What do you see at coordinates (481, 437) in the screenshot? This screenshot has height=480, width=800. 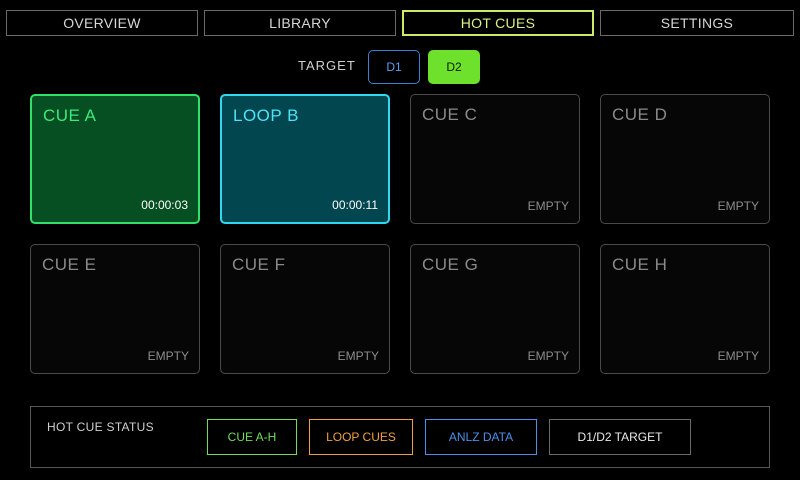 I see `status-chip-anlz-data: ANLZ DATA` at bounding box center [481, 437].